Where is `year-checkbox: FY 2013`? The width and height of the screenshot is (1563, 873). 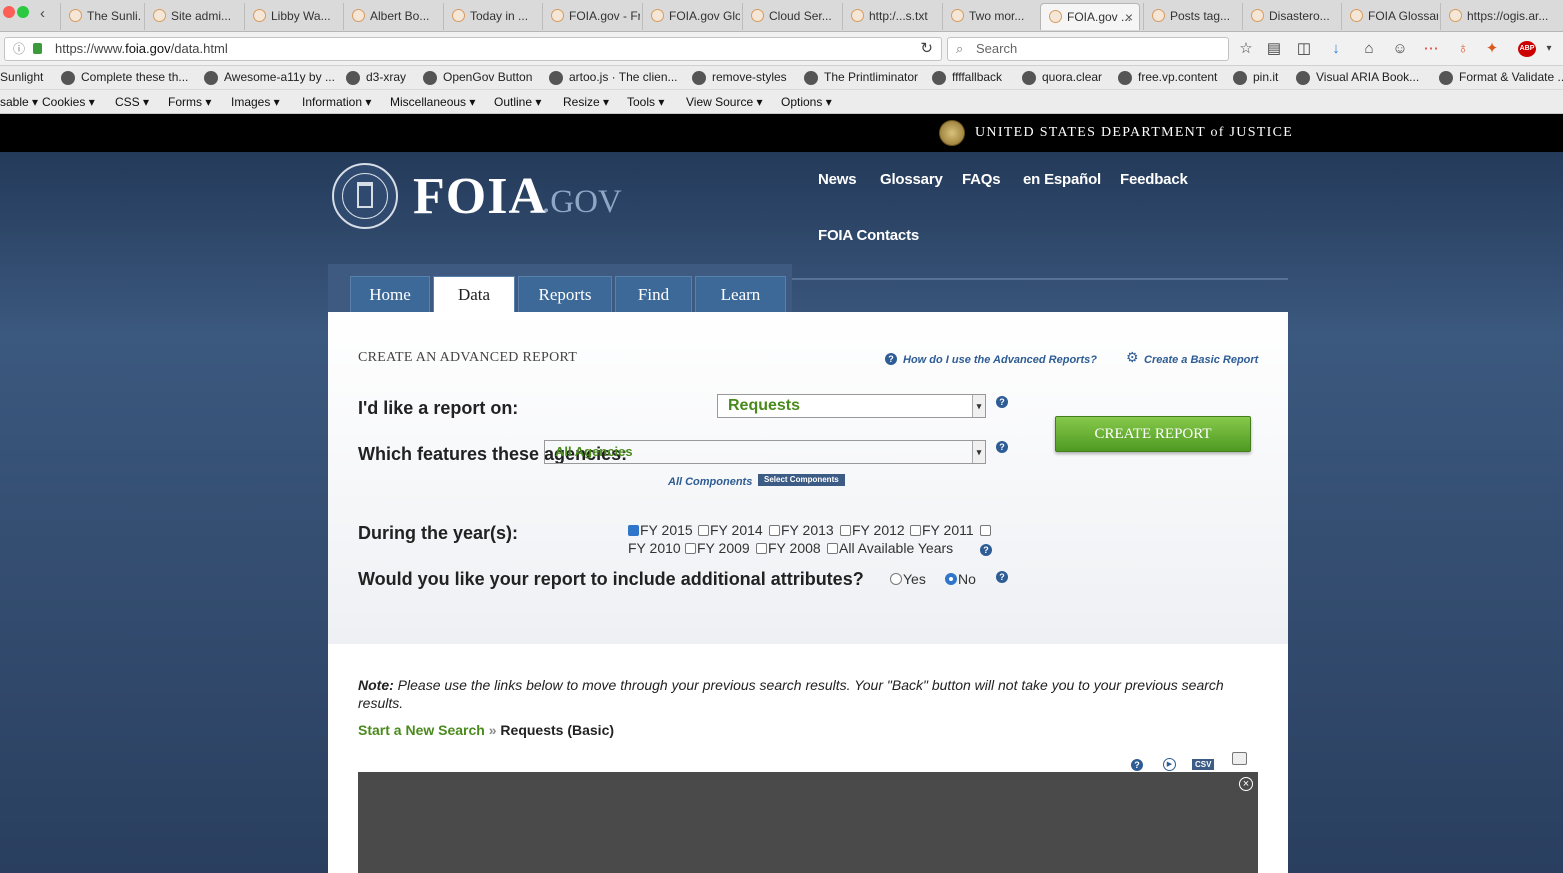
year-checkbox: FY 2013 is located at coordinates (801, 530).